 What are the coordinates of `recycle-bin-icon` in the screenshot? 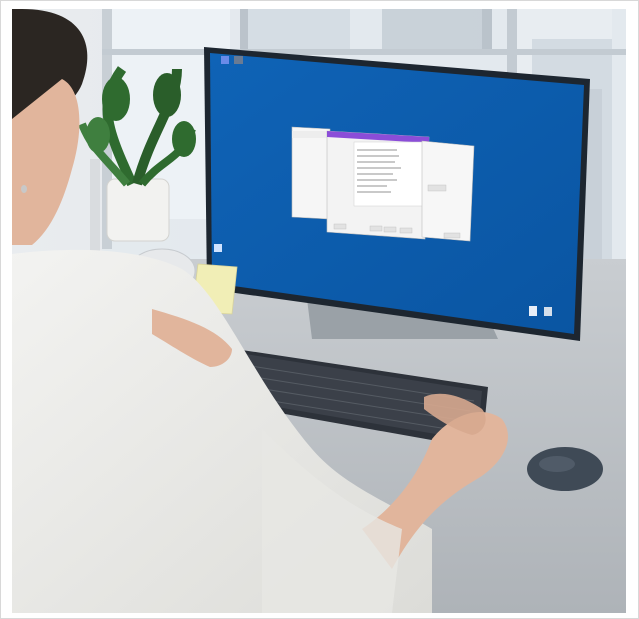 It's located at (218, 248).